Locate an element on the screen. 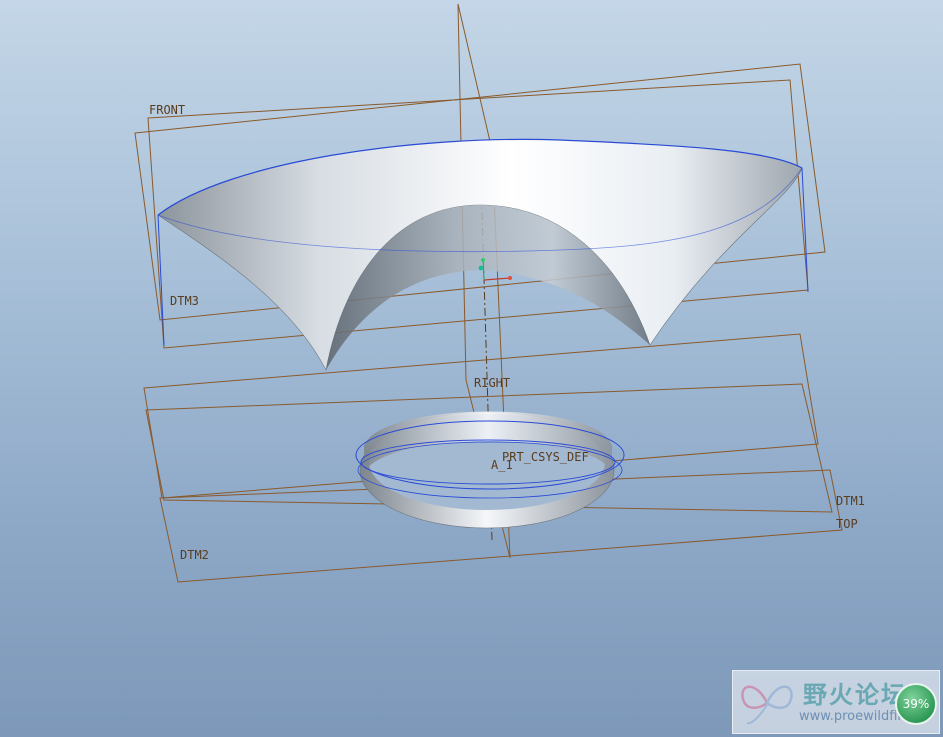 This screenshot has width=943, height=737. top-label: TOP is located at coordinates (847, 524).